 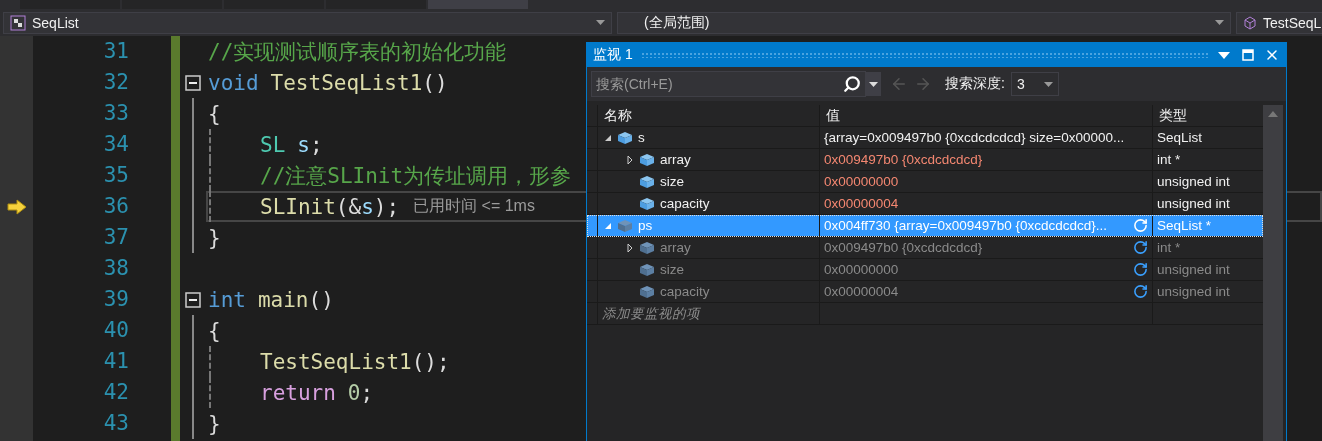 What do you see at coordinates (357, 52) in the screenshot?
I see `code-comment: //实现测试顺序表的初始化功能` at bounding box center [357, 52].